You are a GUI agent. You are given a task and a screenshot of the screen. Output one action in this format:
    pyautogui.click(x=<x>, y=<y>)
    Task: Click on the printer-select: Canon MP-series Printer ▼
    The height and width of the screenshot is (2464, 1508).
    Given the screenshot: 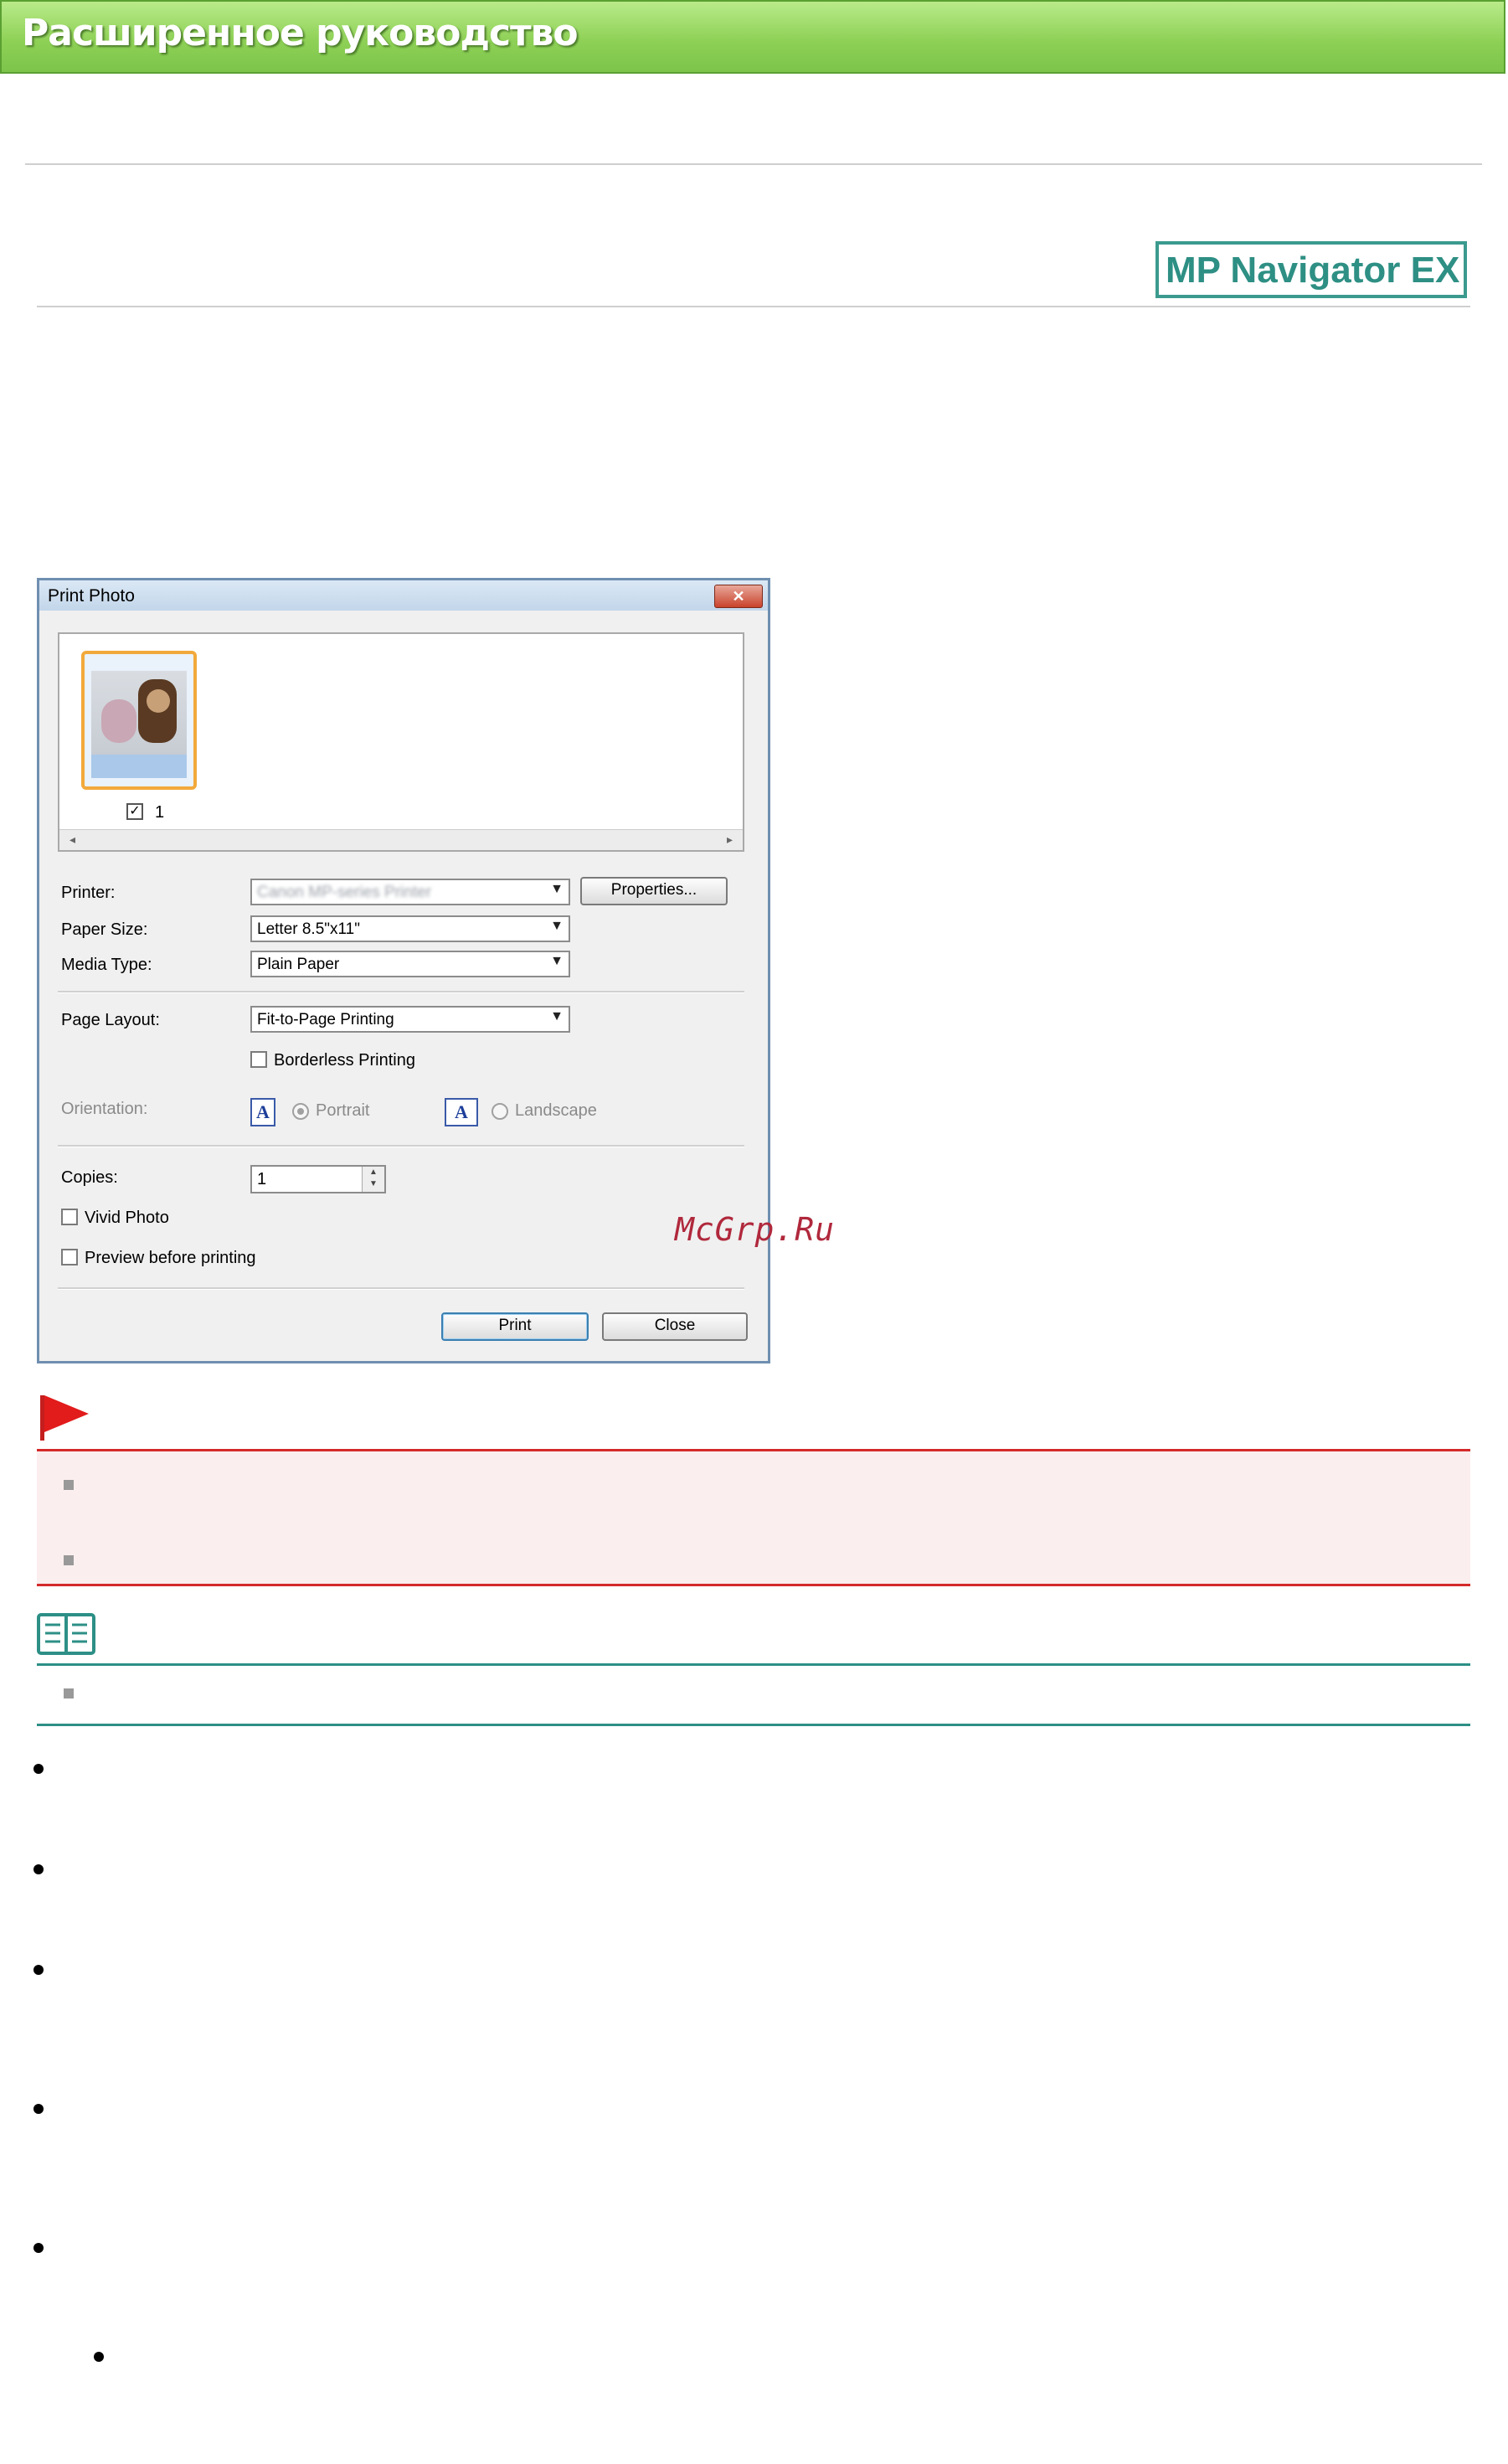 What is the action you would take?
    pyautogui.click(x=410, y=892)
    